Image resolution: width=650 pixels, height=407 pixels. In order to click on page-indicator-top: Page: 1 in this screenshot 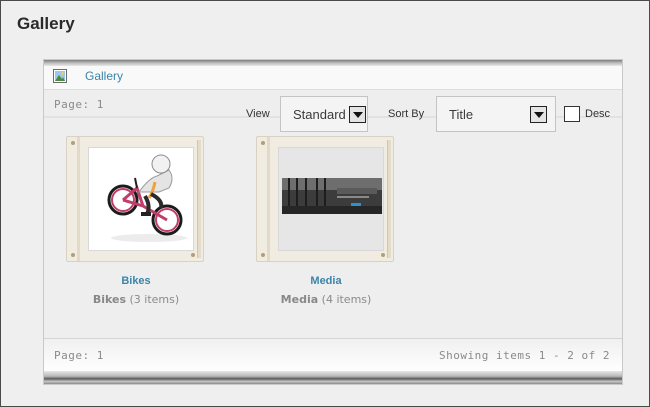, I will do `click(79, 104)`.